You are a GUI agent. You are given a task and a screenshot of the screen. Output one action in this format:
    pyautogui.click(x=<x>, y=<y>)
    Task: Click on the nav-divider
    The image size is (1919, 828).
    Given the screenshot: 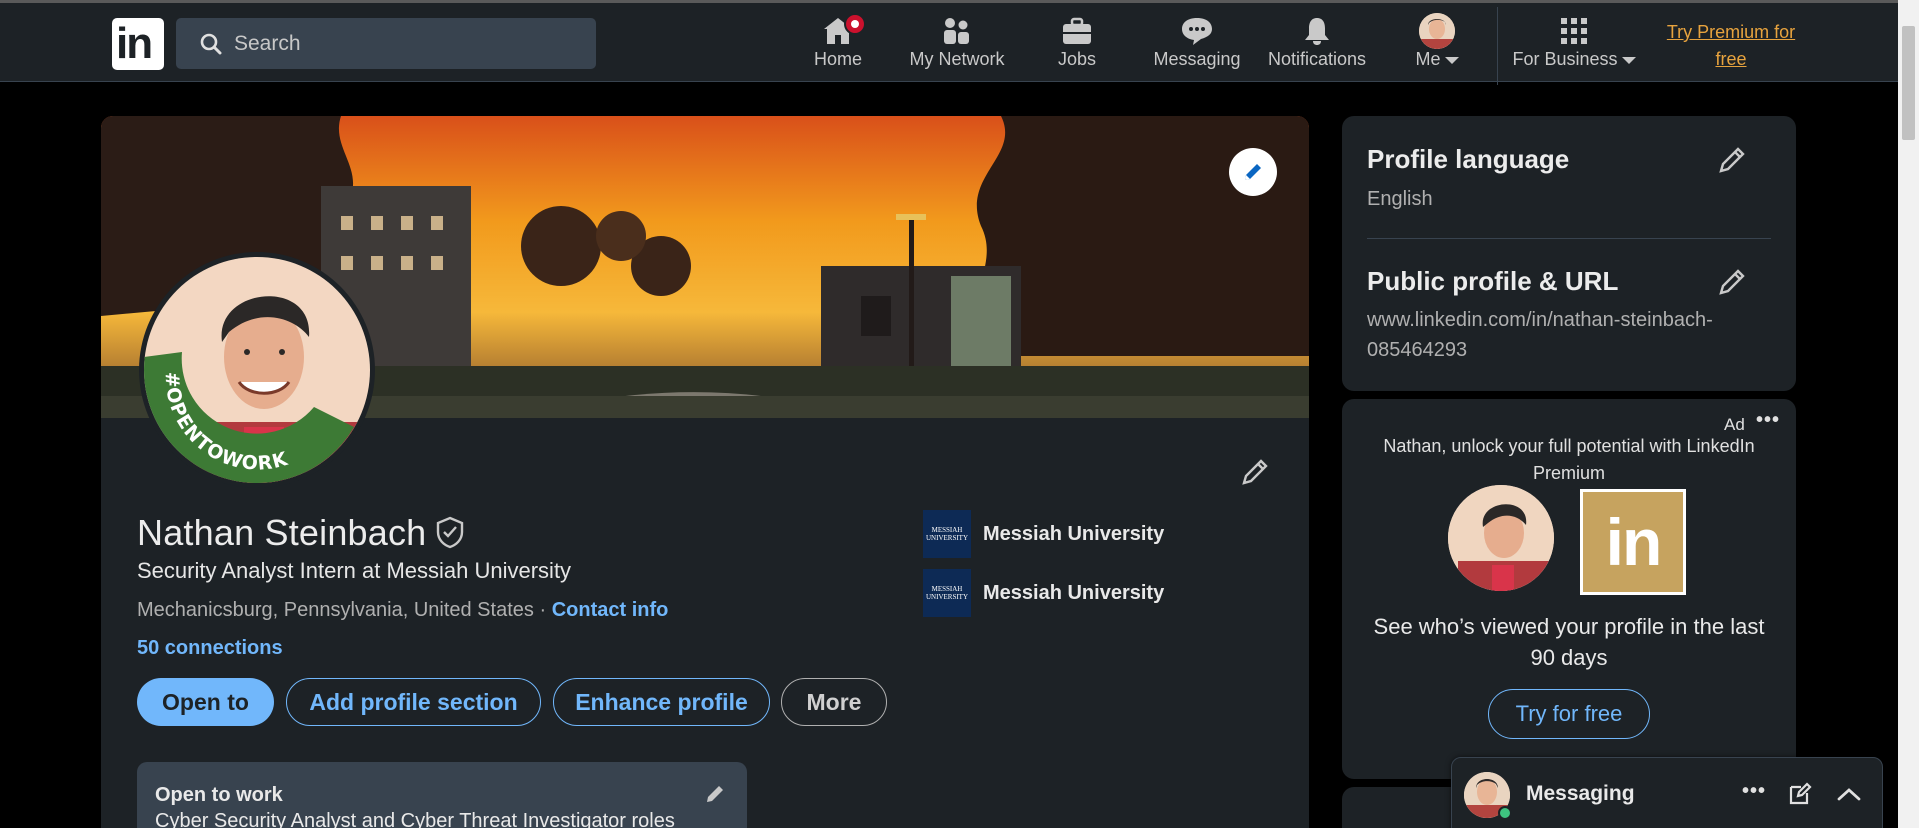 What is the action you would take?
    pyautogui.click(x=1497, y=46)
    